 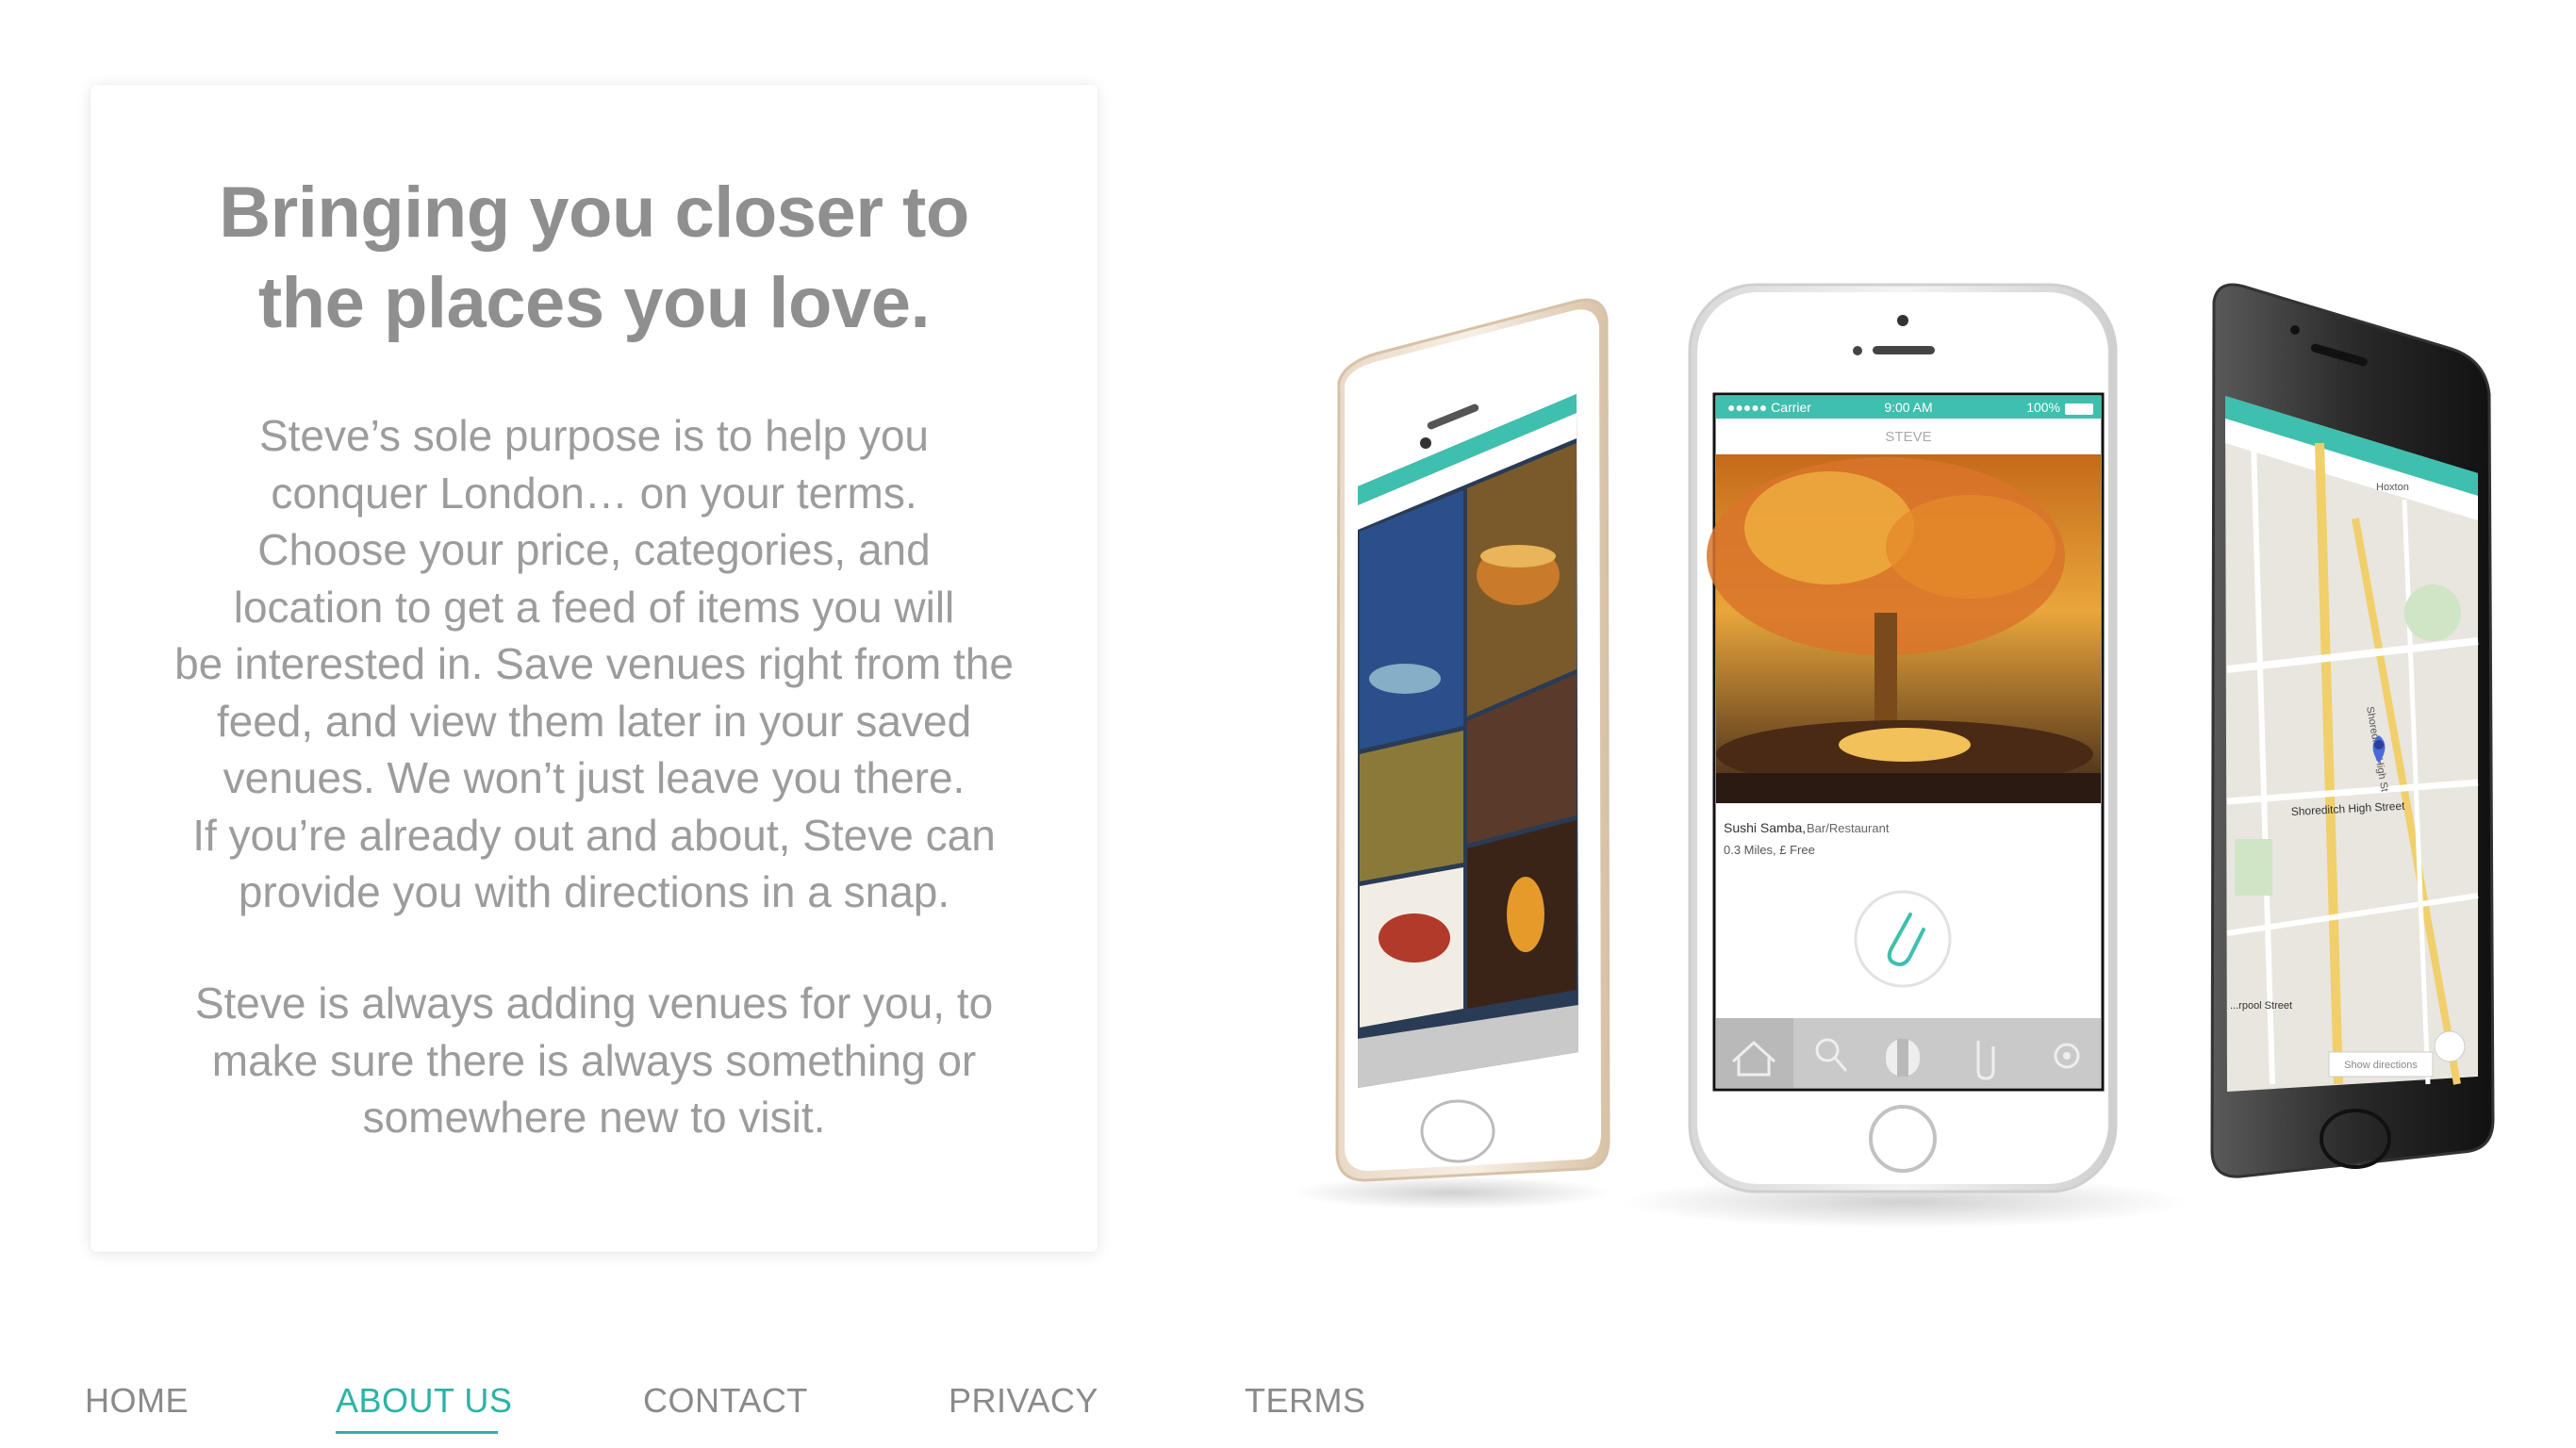 What do you see at coordinates (594, 777) in the screenshot?
I see `paragraph-line: venues. We won’t just leave you there.` at bounding box center [594, 777].